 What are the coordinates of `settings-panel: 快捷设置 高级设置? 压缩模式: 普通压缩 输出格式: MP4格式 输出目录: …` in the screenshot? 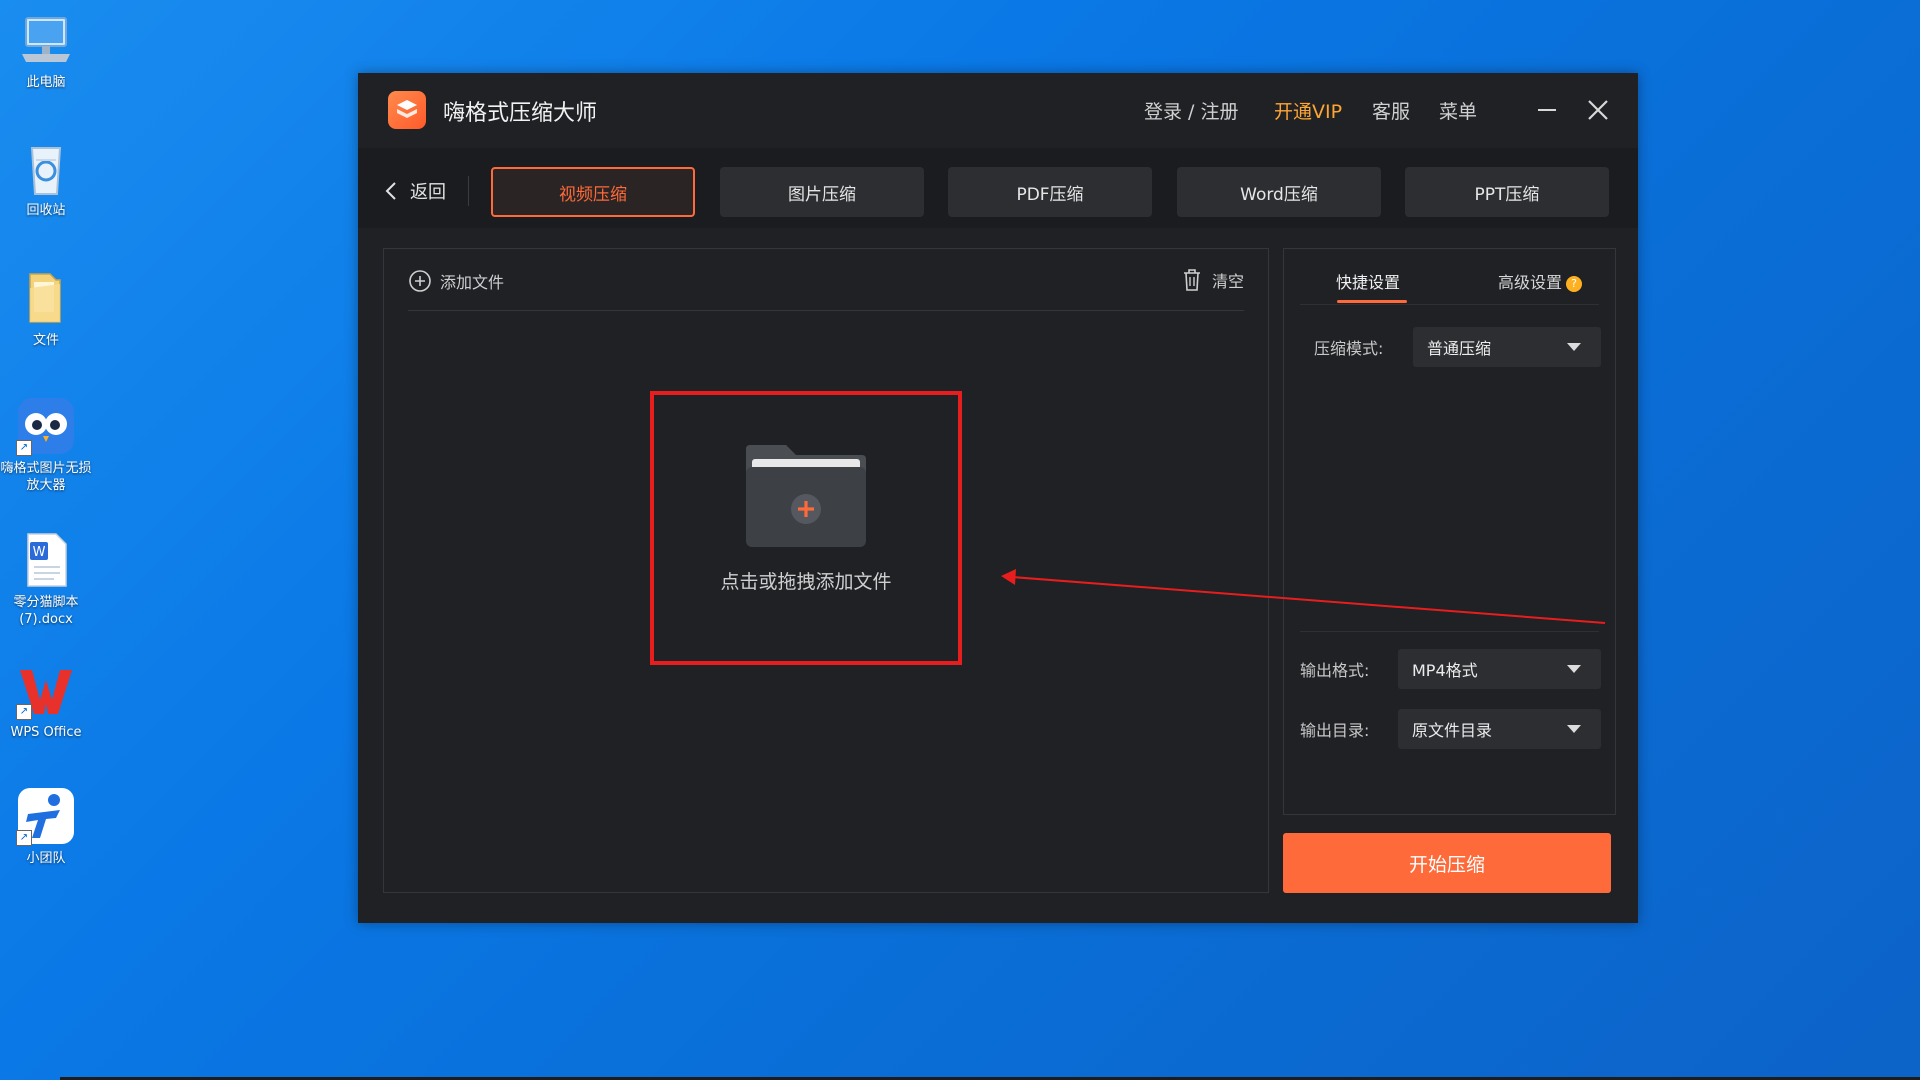 It's located at (1449, 531).